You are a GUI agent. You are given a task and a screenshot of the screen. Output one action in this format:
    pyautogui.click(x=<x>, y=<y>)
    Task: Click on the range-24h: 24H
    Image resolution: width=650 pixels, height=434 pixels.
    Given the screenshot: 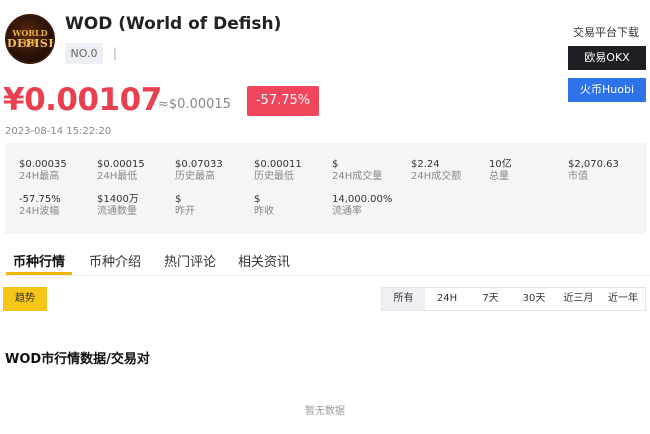 What is the action you would take?
    pyautogui.click(x=447, y=299)
    